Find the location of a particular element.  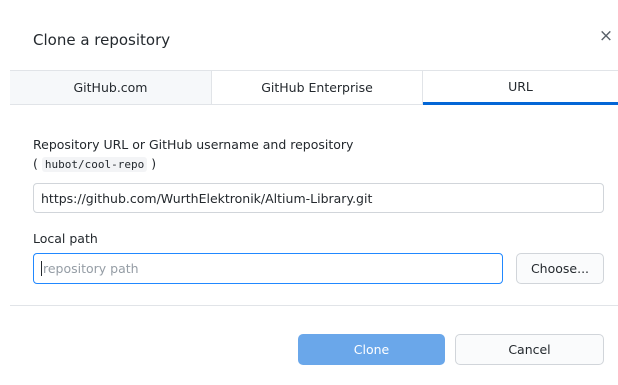

repository-url-hint: ( hubot/cool-repo ) is located at coordinates (95, 164).